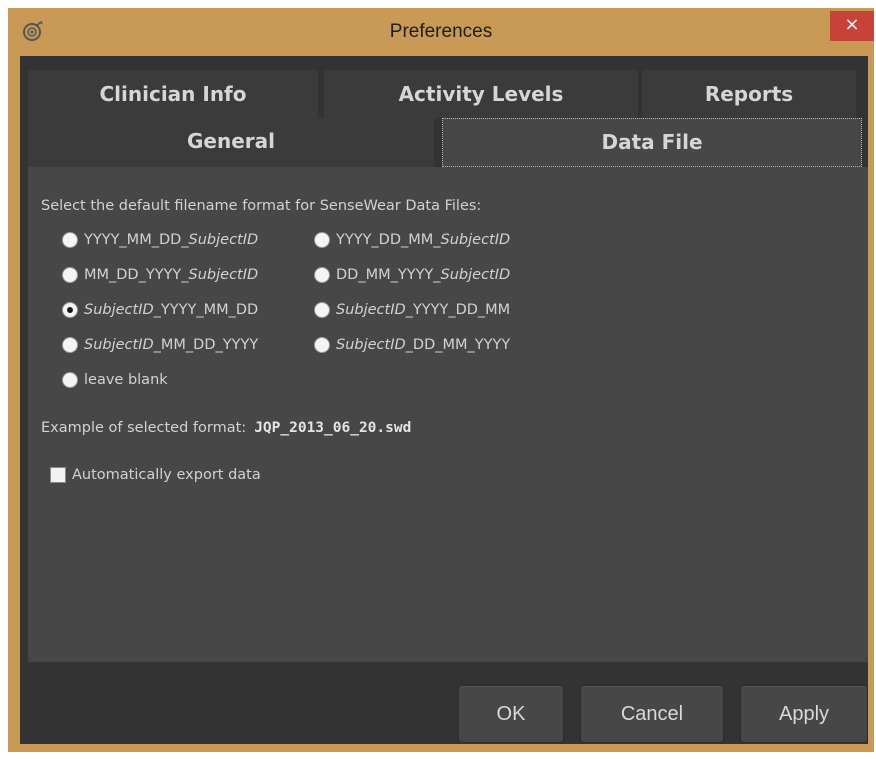 The width and height of the screenshot is (876, 759). What do you see at coordinates (804, 714) in the screenshot?
I see `apply-button: Apply` at bounding box center [804, 714].